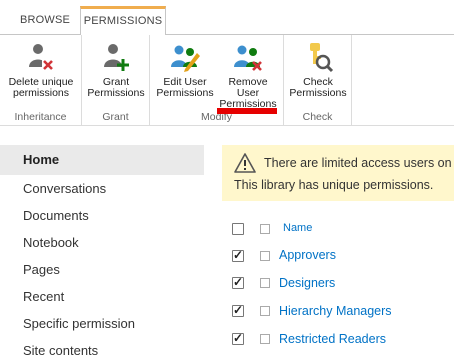 The image size is (454, 358). Describe the element at coordinates (60, 350) in the screenshot. I see `nav-item-site-contents: Site contents` at that location.